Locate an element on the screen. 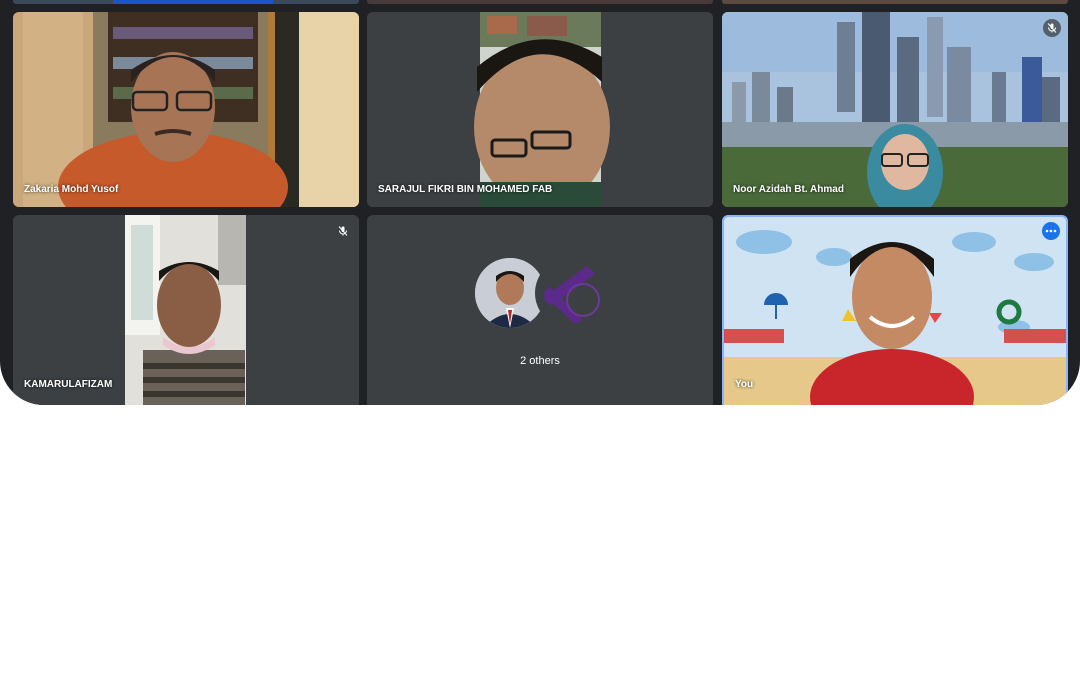 The height and width of the screenshot is (675, 1080). participant-tile-noor-azidah: Noor Azidah Bt. Ahmad is located at coordinates (895, 109).